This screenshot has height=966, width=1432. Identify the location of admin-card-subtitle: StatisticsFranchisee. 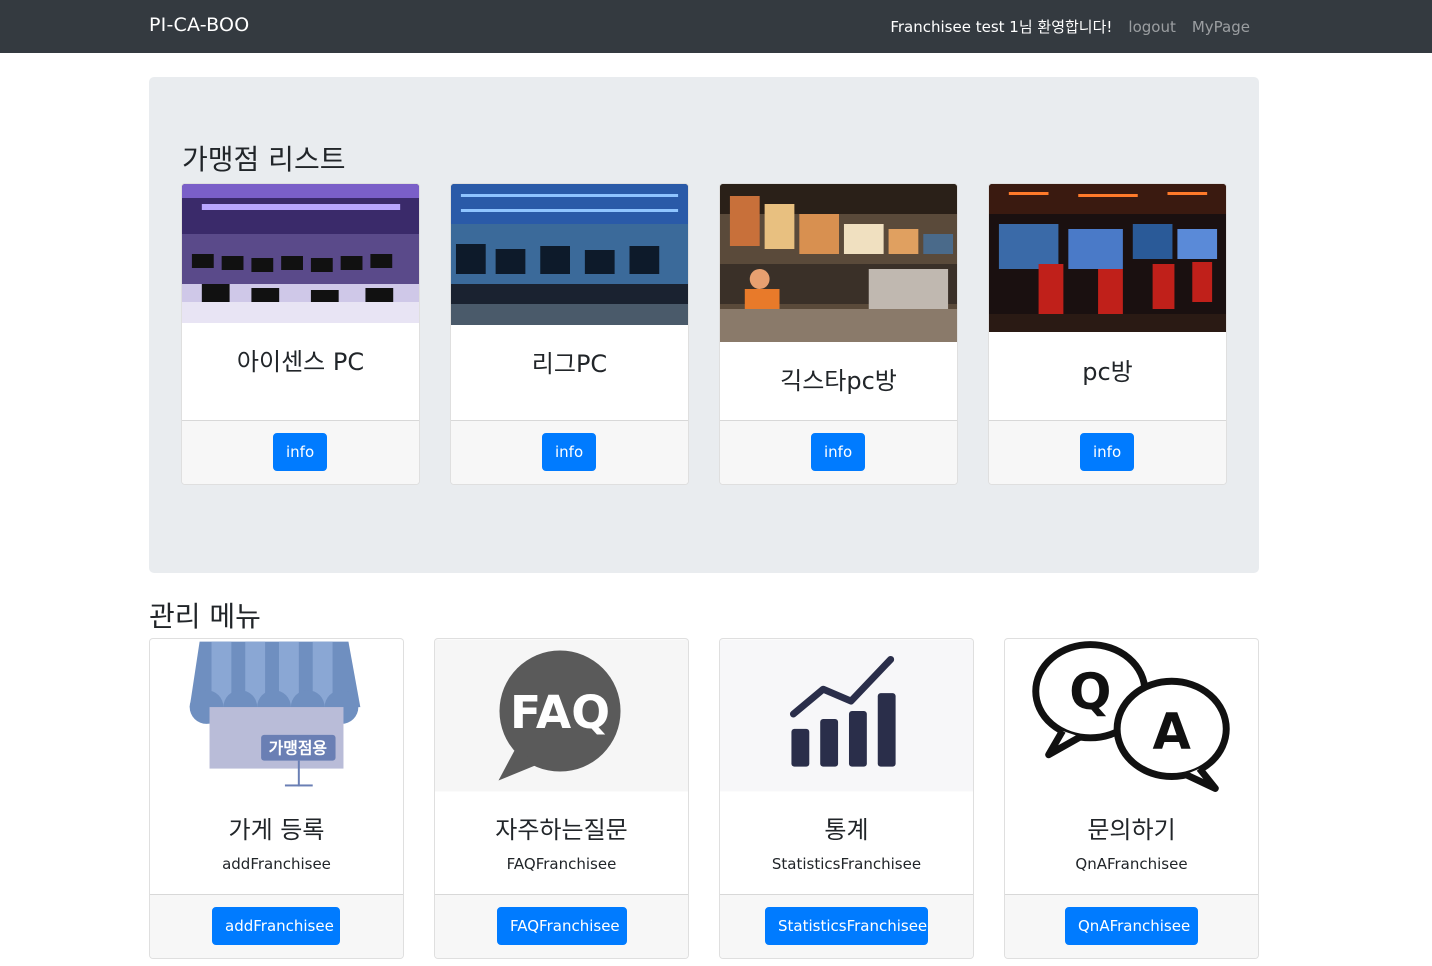
(846, 864).